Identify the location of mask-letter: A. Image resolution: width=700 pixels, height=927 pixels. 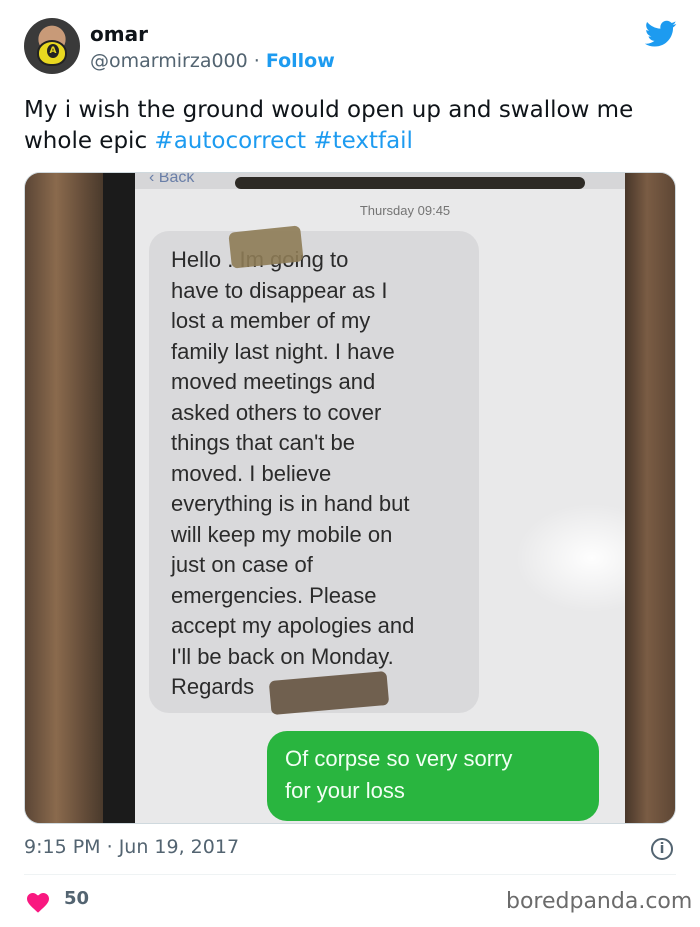
(53, 51).